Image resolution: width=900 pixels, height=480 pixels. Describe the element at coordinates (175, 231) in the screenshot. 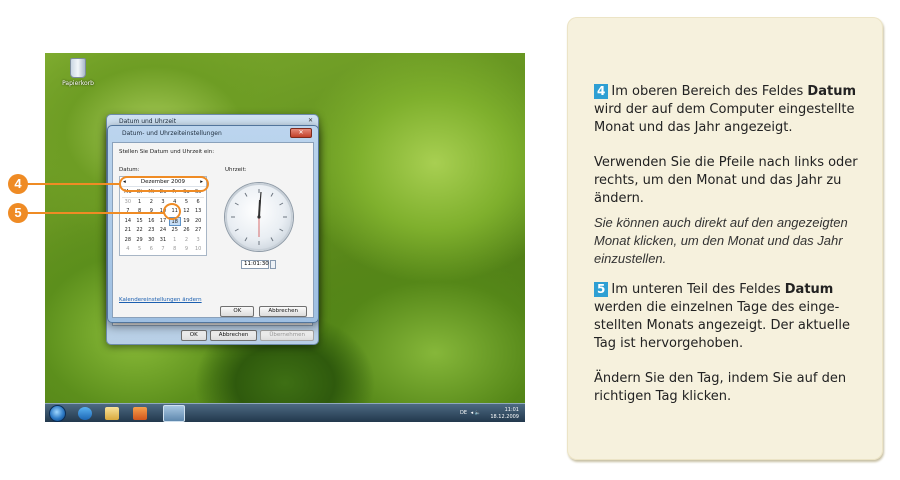

I see `calendar-day: 25` at that location.